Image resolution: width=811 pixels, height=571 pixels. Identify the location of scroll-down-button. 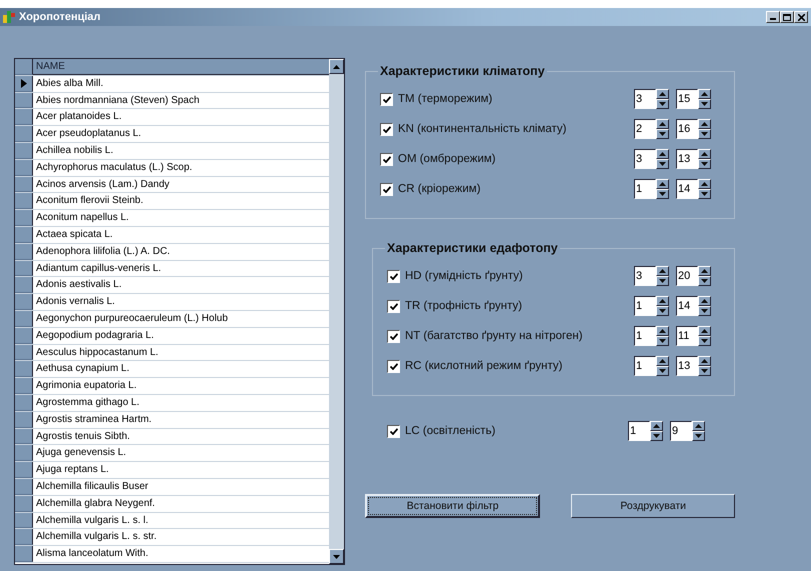
(336, 556).